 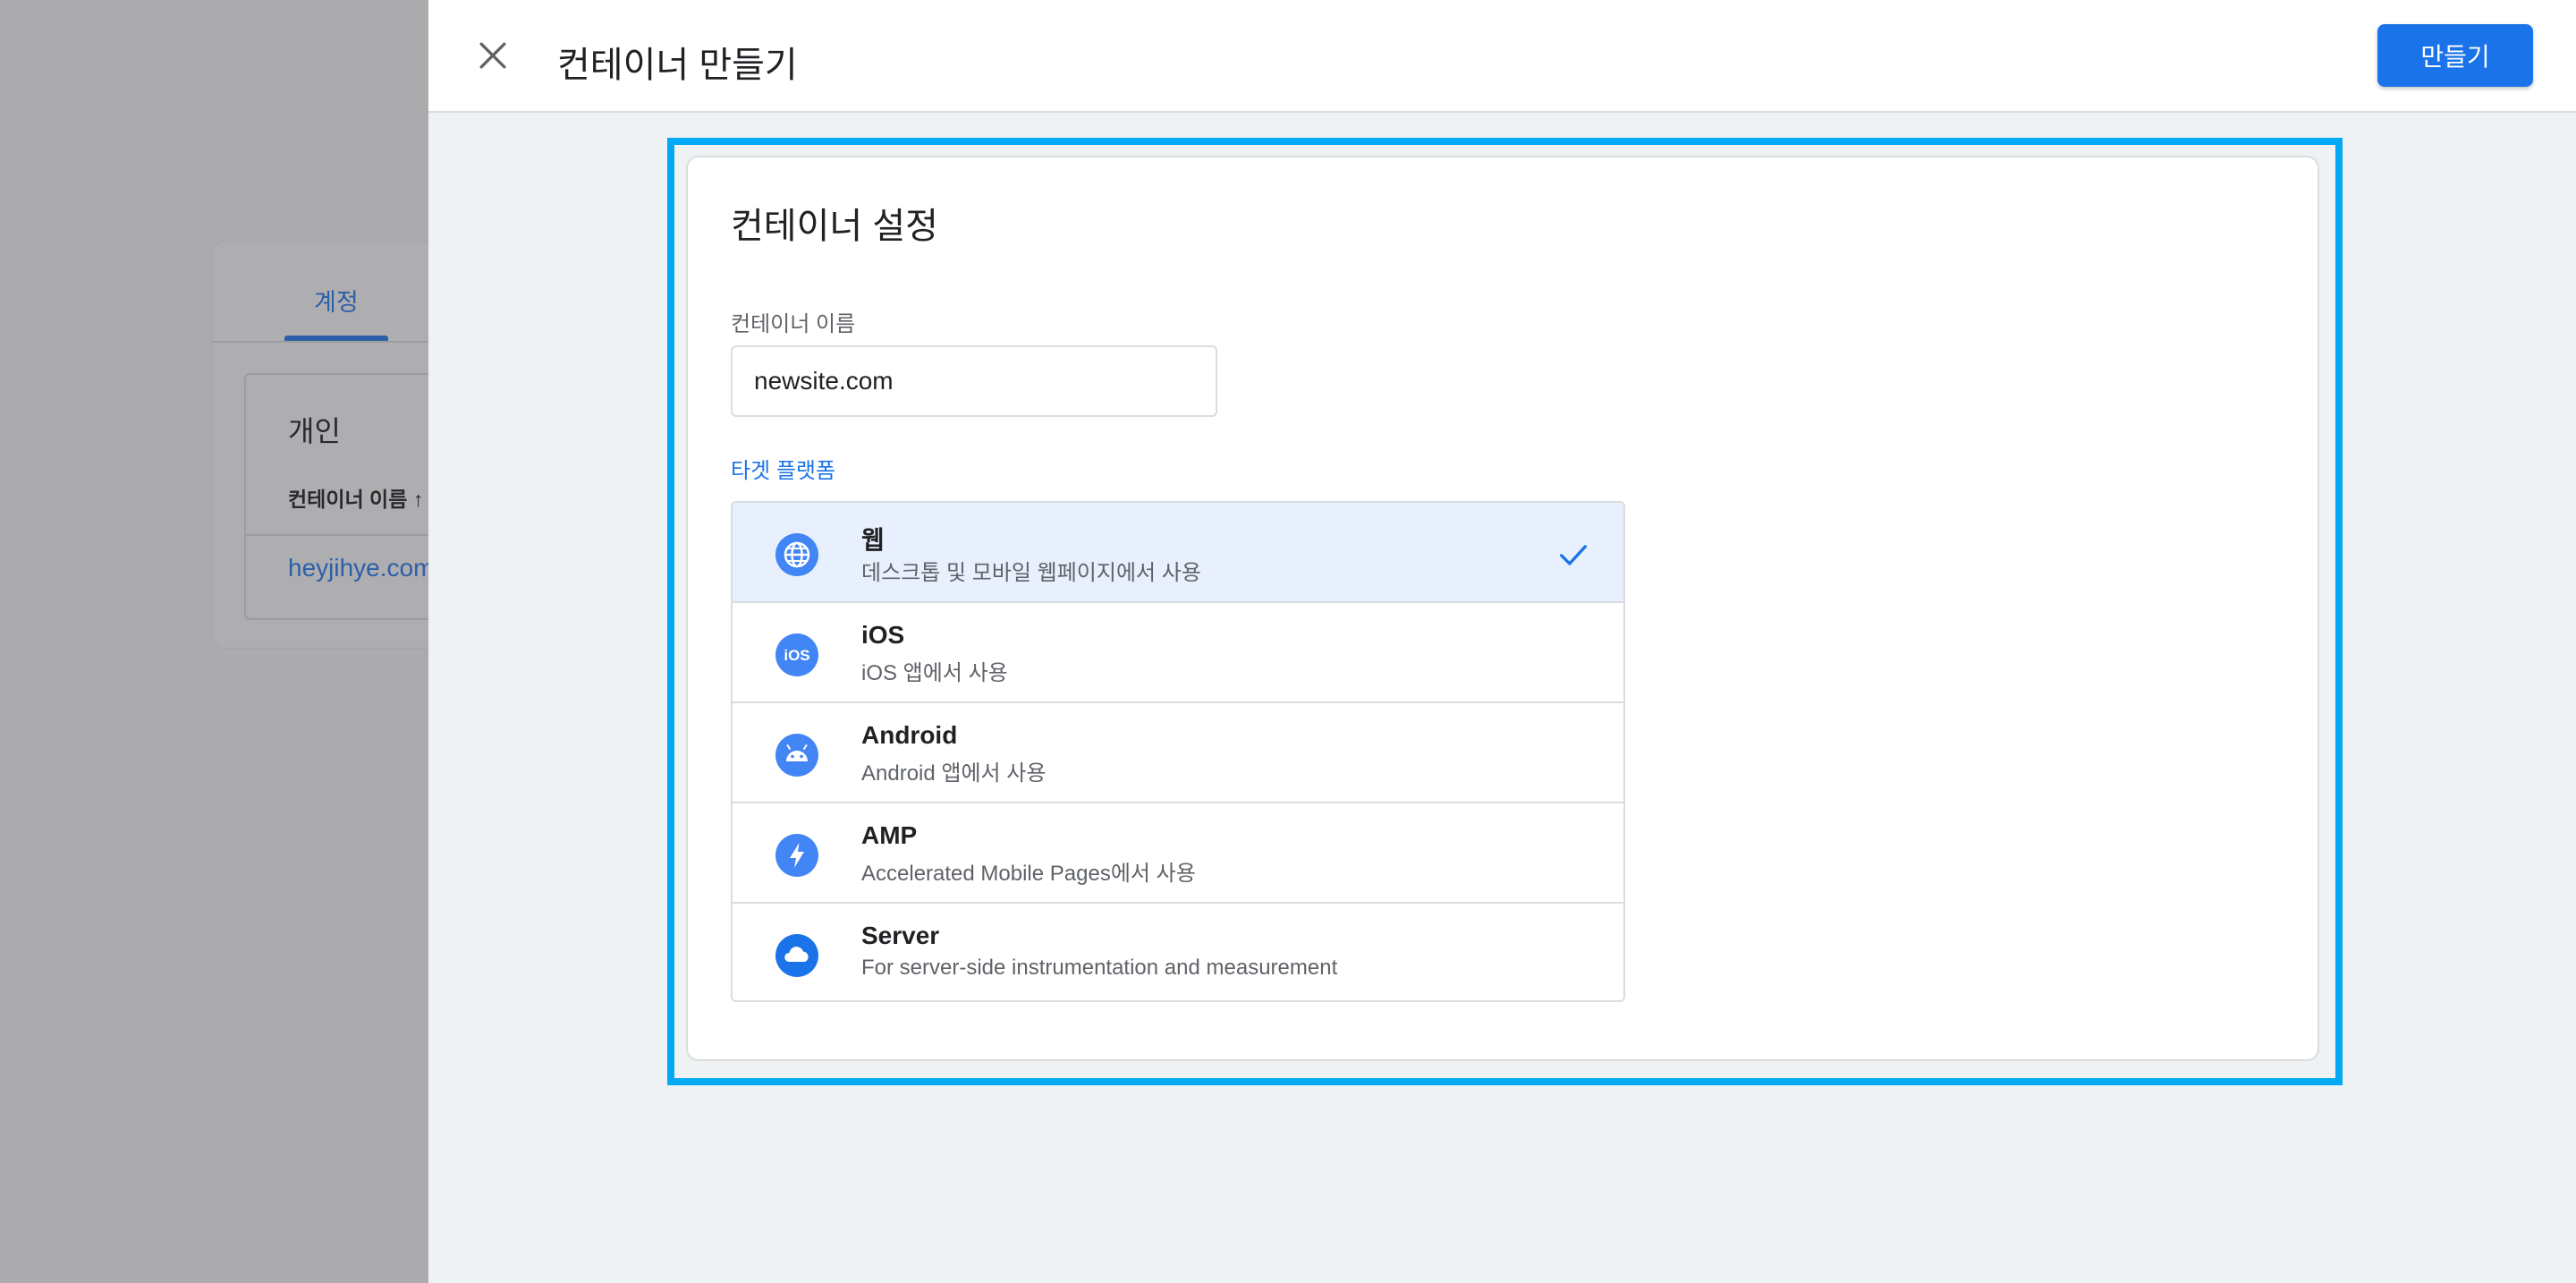 What do you see at coordinates (953, 773) in the screenshot?
I see `platform-description: Android 앱에서 사용` at bounding box center [953, 773].